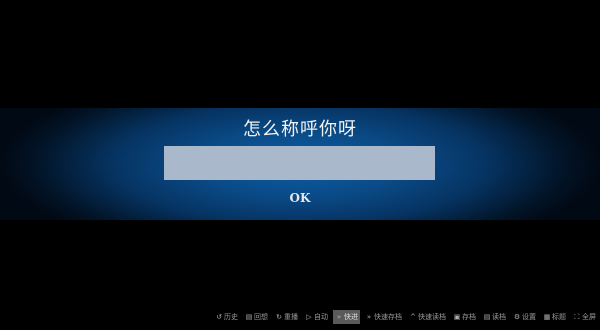  Describe the element at coordinates (388, 317) in the screenshot. I see `quick-menu-label: 快速存档` at that location.